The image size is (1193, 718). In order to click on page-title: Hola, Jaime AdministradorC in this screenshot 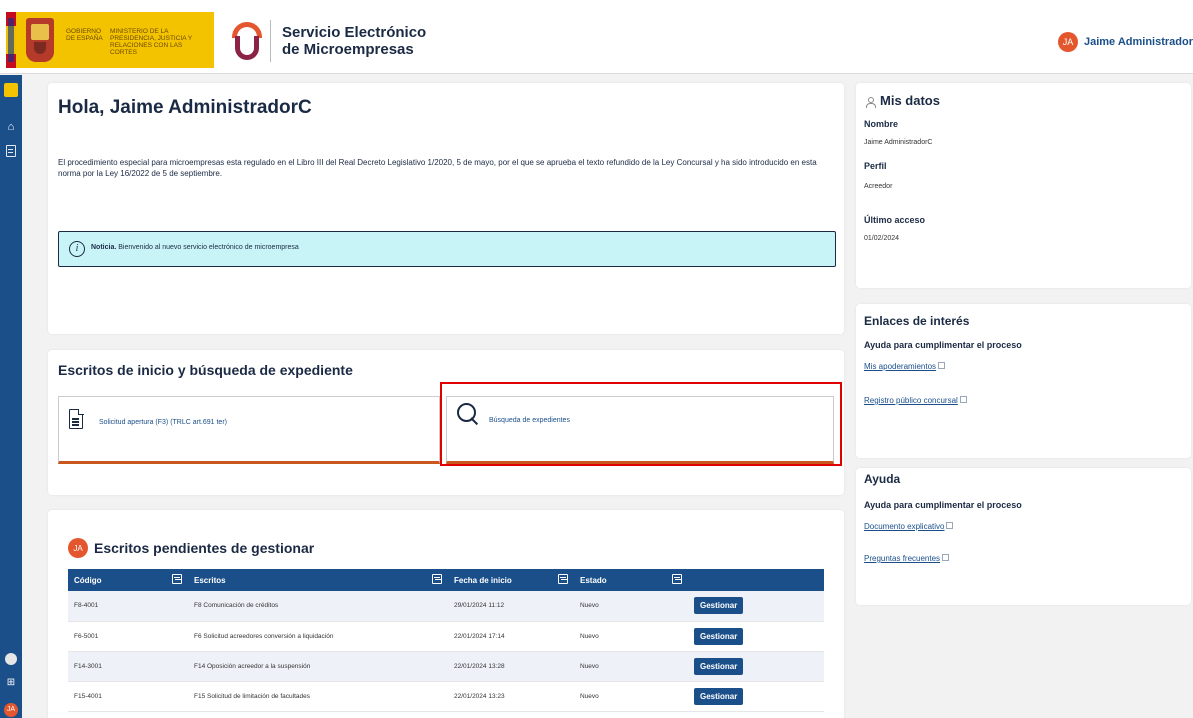, I will do `click(185, 107)`.